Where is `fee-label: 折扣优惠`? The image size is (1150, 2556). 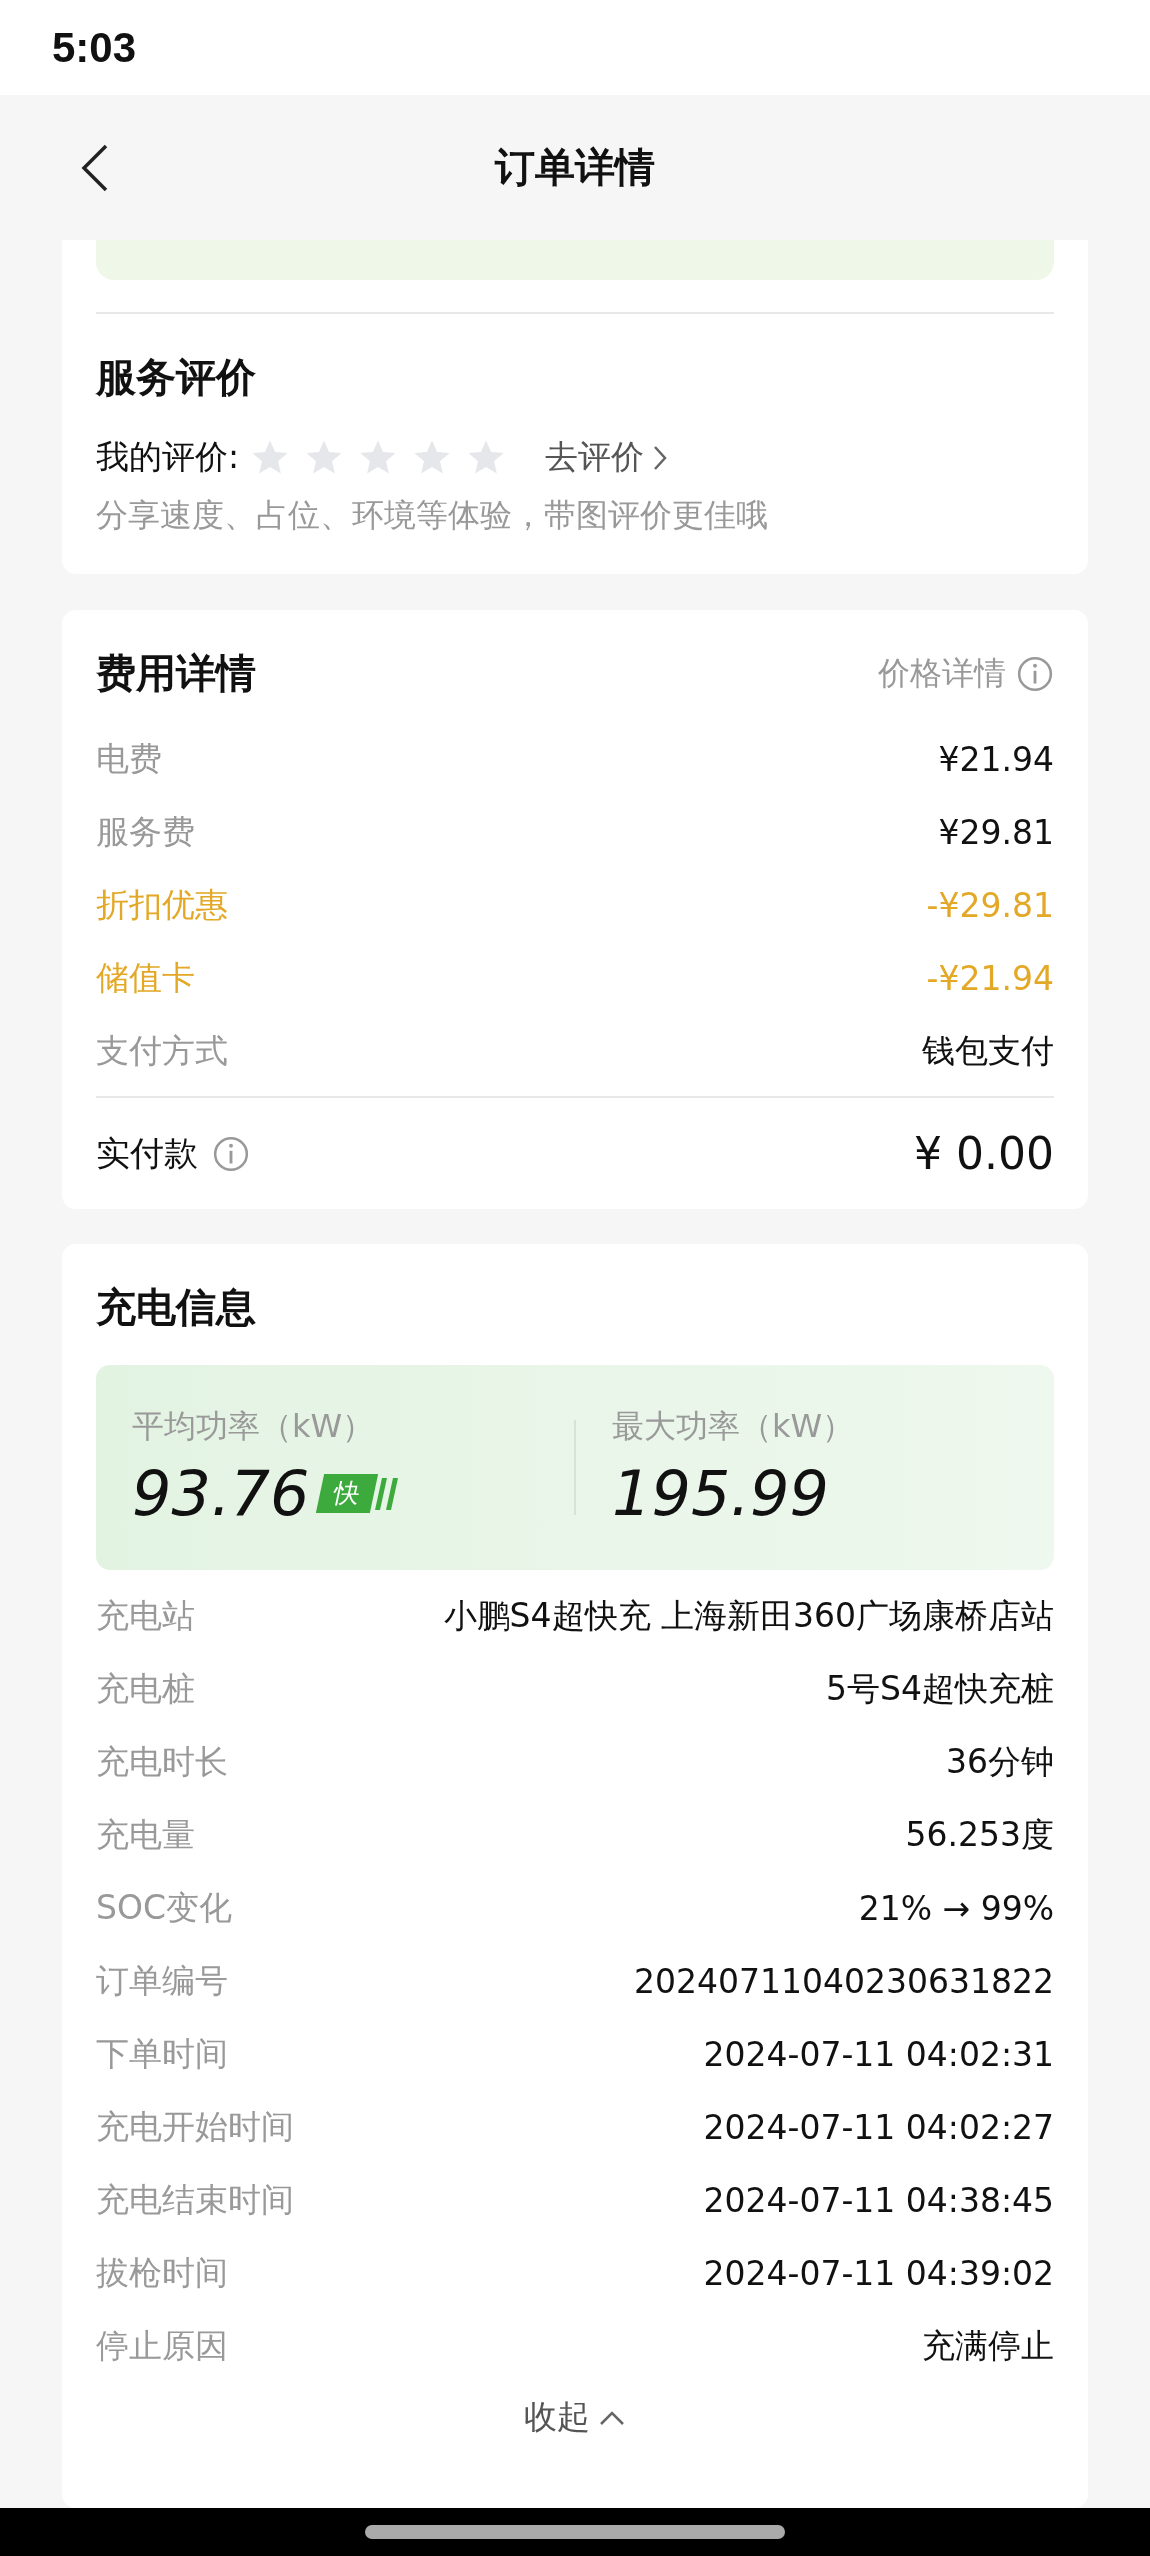
fee-label: 折扣优惠 is located at coordinates (162, 905).